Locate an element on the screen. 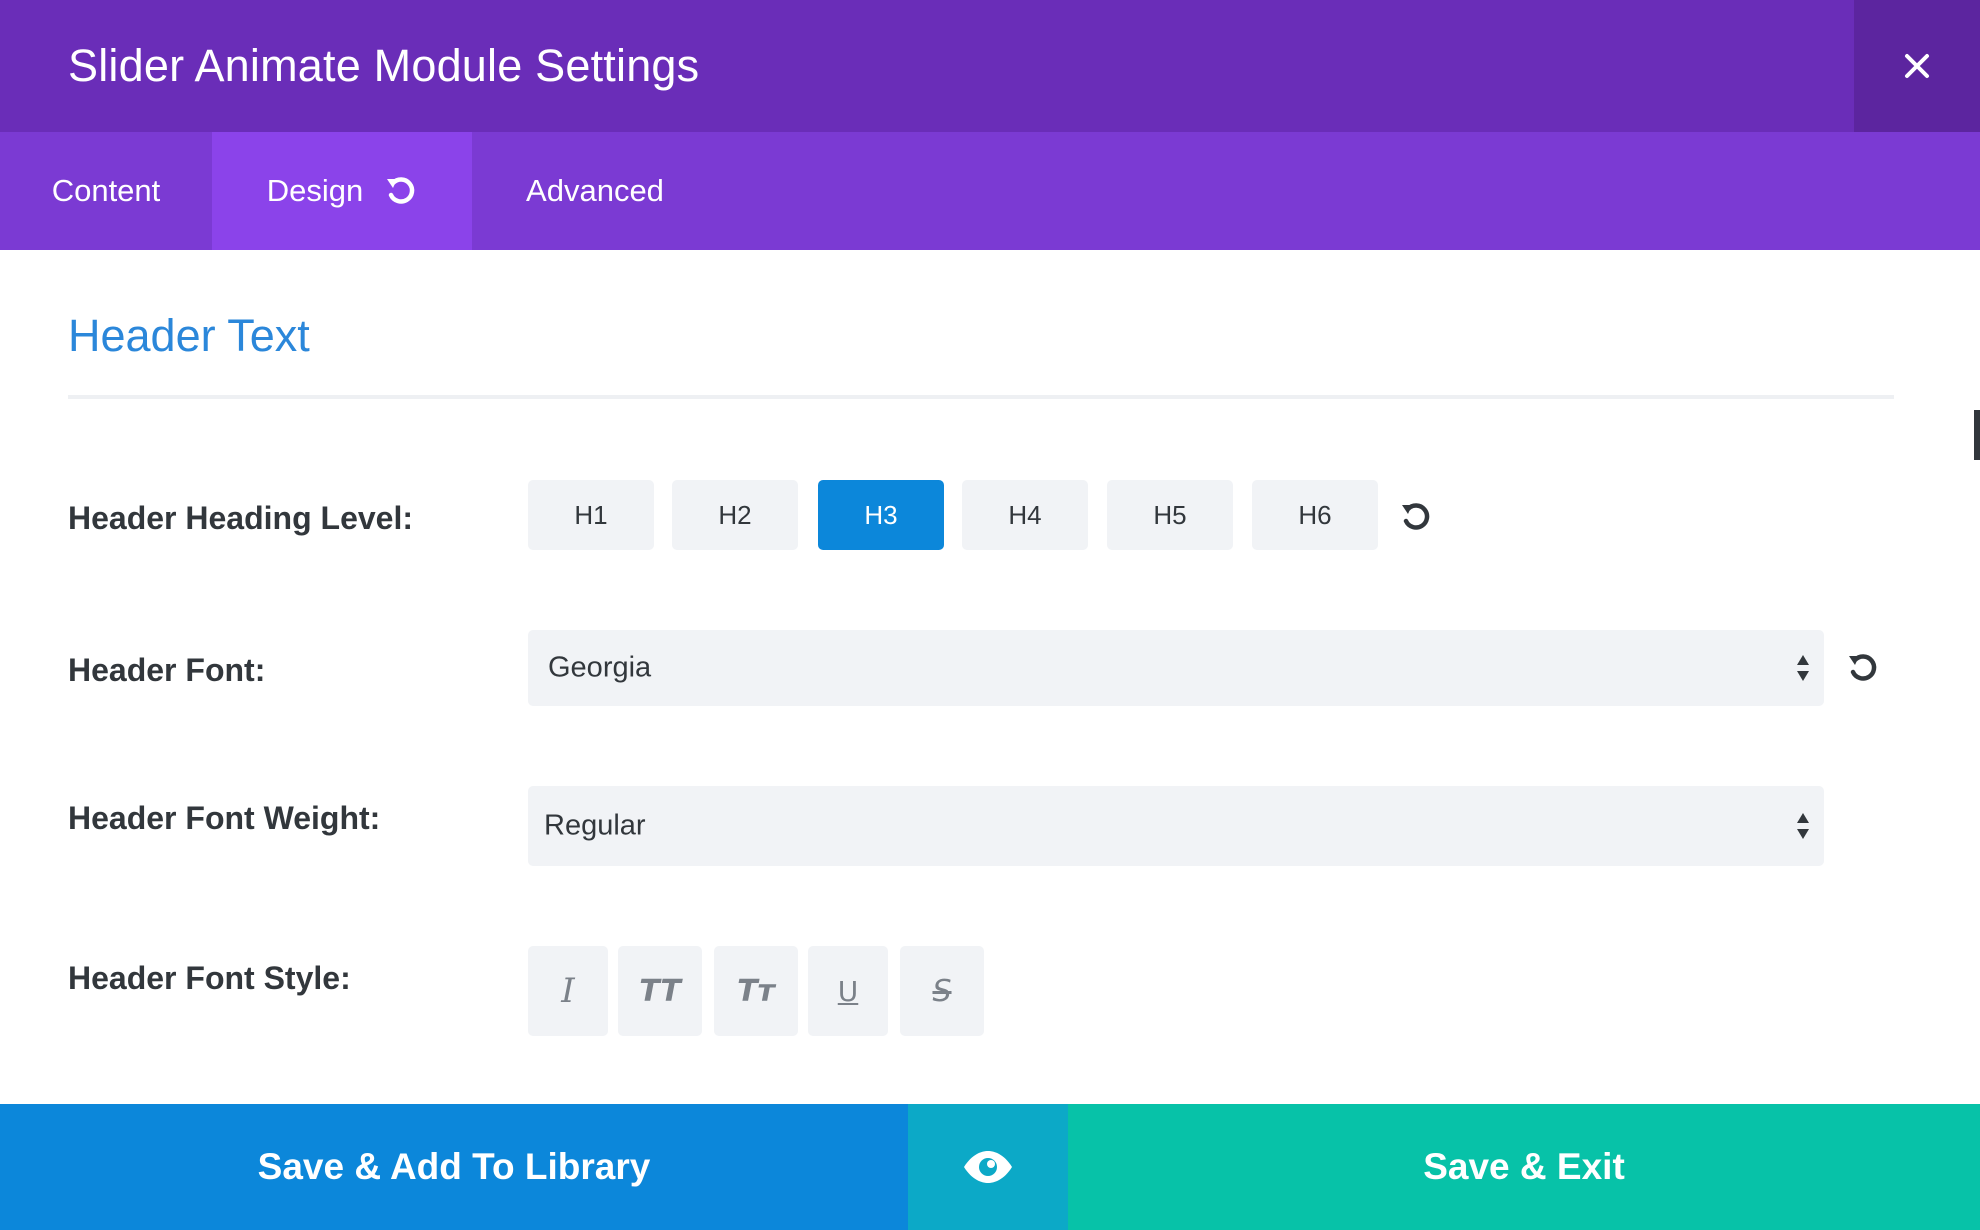 This screenshot has height=1230, width=1980. heading-level-h4-button: H4 is located at coordinates (1025, 515).